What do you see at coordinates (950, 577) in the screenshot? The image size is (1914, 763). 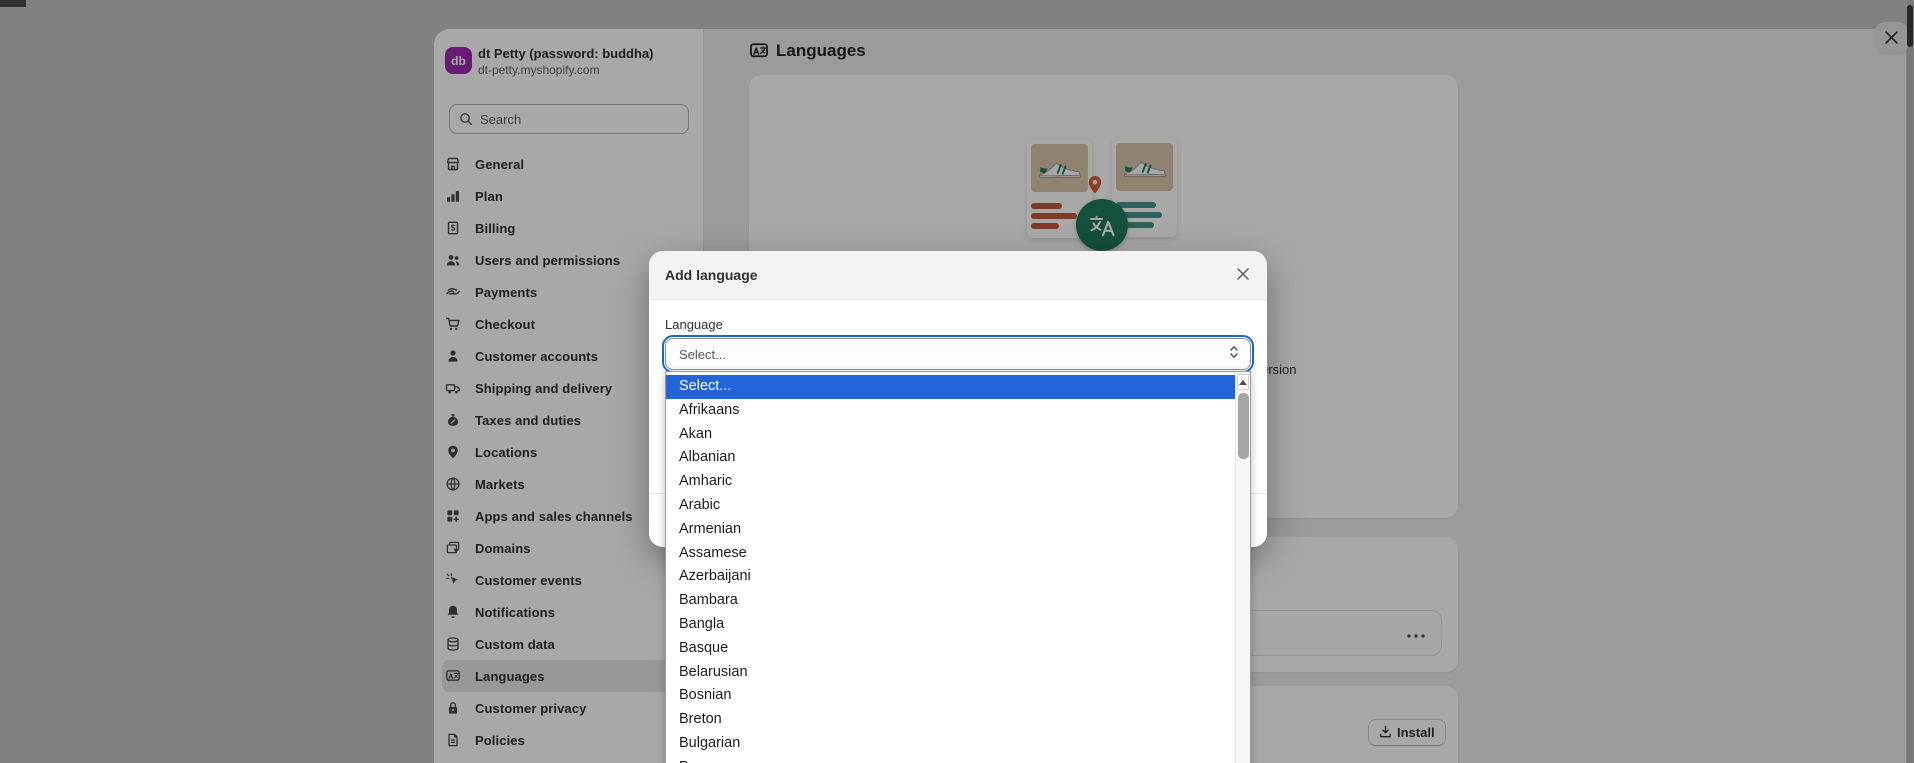 I see `language-option-azerbaijani: Azerbaijani` at bounding box center [950, 577].